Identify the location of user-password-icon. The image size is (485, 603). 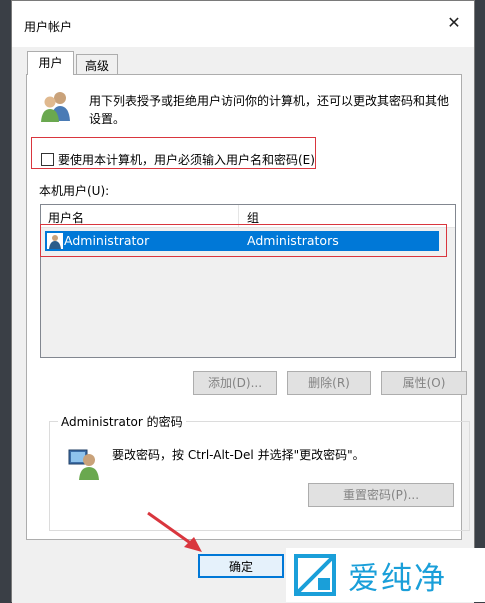
(83, 464).